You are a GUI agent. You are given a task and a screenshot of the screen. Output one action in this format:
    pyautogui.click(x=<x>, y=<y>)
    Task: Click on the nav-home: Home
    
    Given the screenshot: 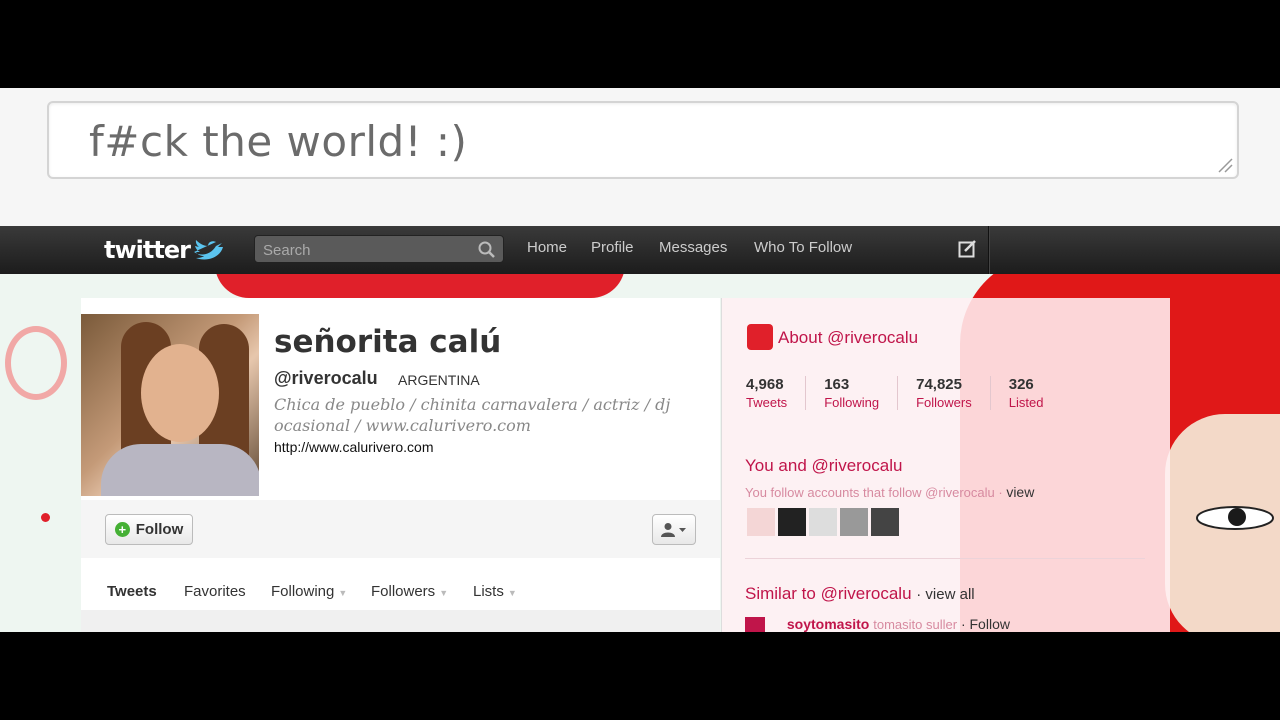 What is the action you would take?
    pyautogui.click(x=547, y=247)
    